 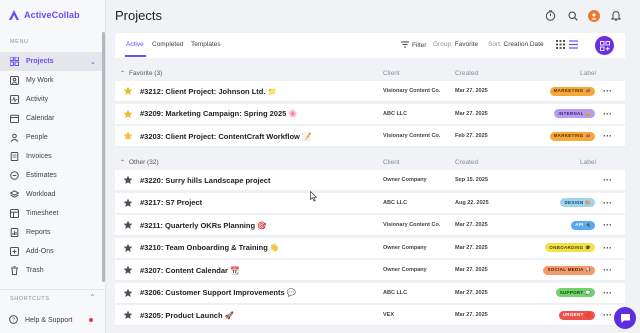 I want to click on sidebar-item-my-work: My Work, so click(x=52, y=80).